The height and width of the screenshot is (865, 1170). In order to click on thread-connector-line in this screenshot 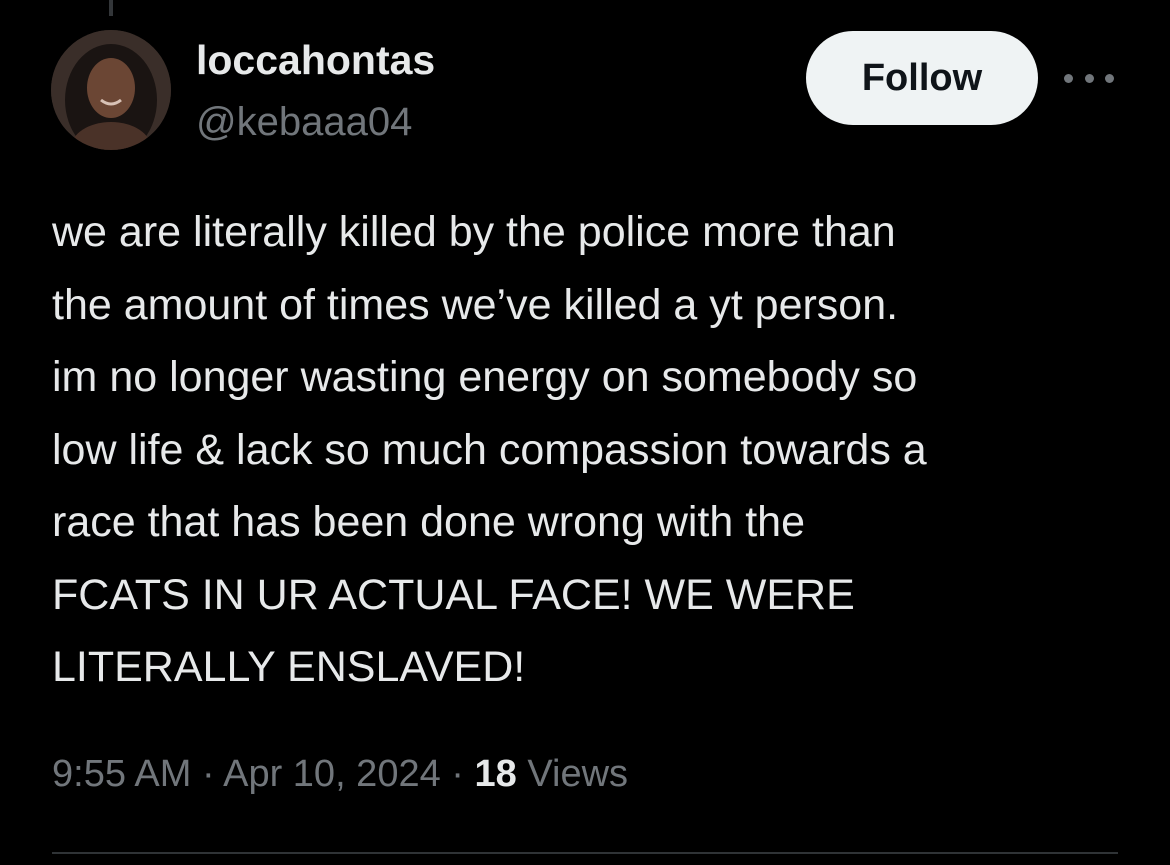, I will do `click(111, 8)`.